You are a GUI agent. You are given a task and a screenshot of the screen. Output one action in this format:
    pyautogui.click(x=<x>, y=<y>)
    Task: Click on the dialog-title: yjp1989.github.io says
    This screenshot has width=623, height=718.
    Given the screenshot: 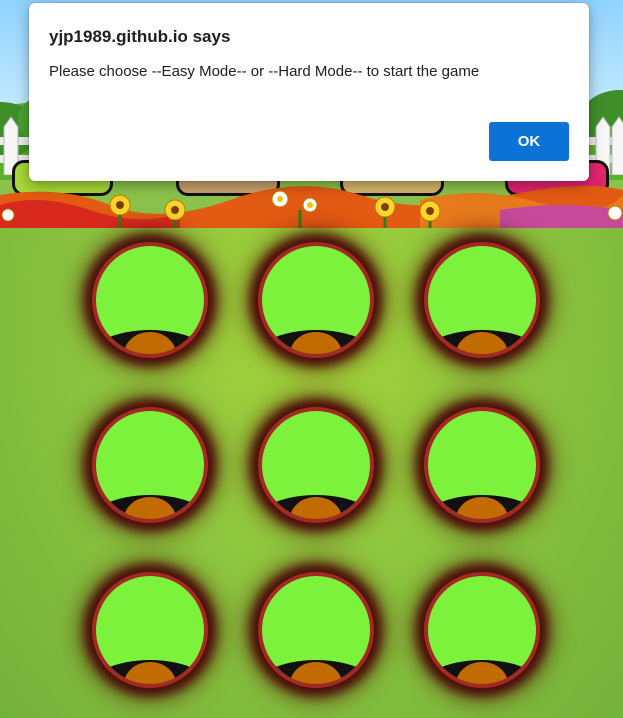 What is the action you would take?
    pyautogui.click(x=140, y=36)
    